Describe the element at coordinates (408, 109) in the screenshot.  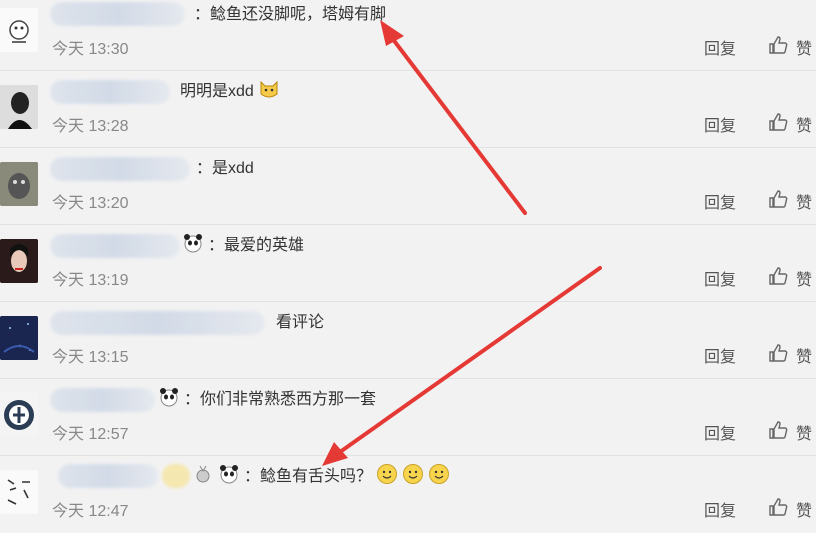
I see `comment-item: 明明是xdd 今天 13:28 回复 赞` at that location.